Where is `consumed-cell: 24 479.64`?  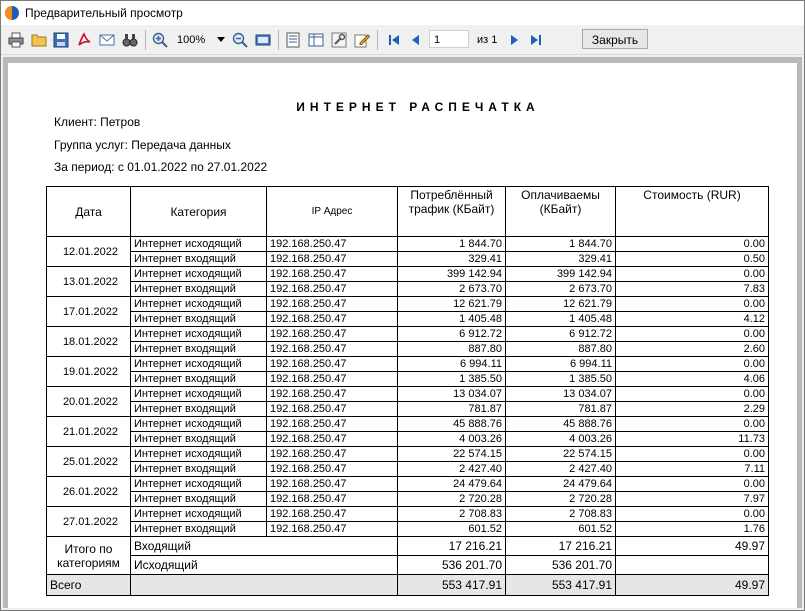 consumed-cell: 24 479.64 is located at coordinates (451, 484).